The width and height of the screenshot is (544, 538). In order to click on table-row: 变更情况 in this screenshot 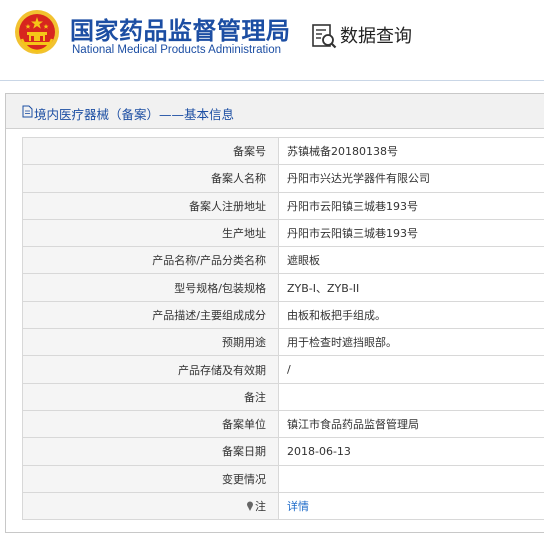, I will do `click(283, 478)`.